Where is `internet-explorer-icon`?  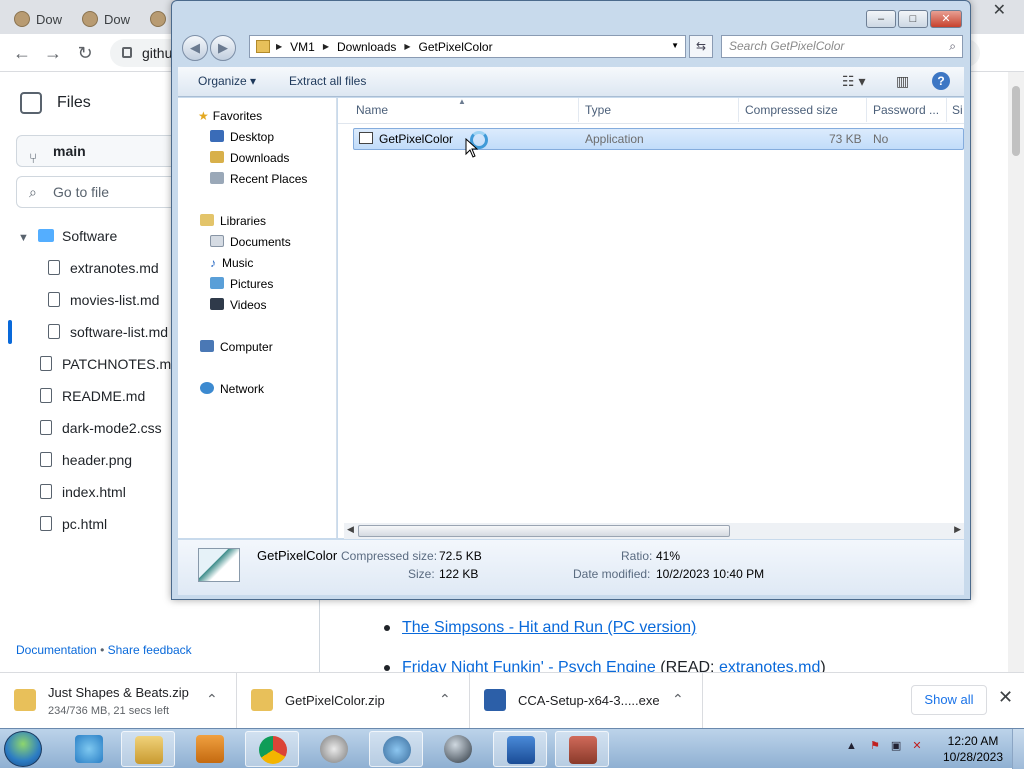 internet-explorer-icon is located at coordinates (89, 749).